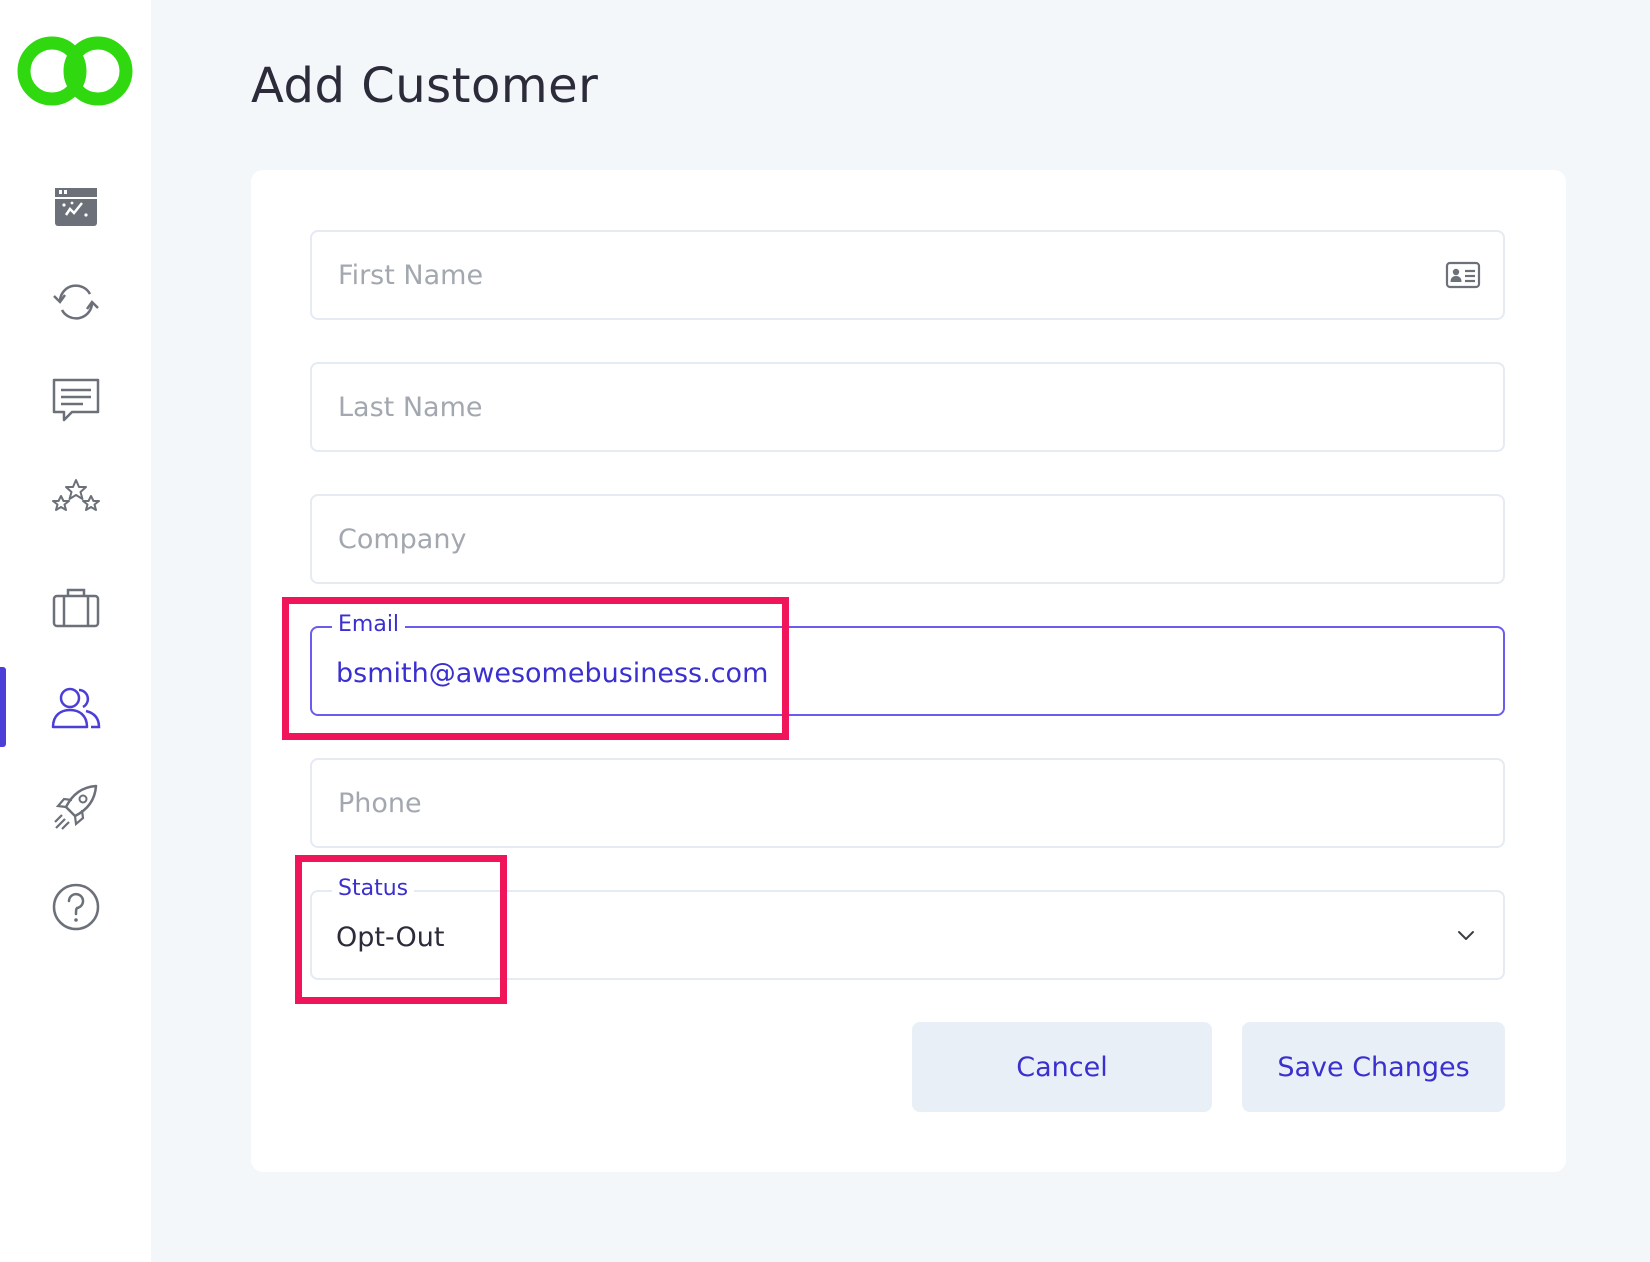 This screenshot has height=1262, width=1650. I want to click on first-name-placeholder: First Name, so click(411, 275).